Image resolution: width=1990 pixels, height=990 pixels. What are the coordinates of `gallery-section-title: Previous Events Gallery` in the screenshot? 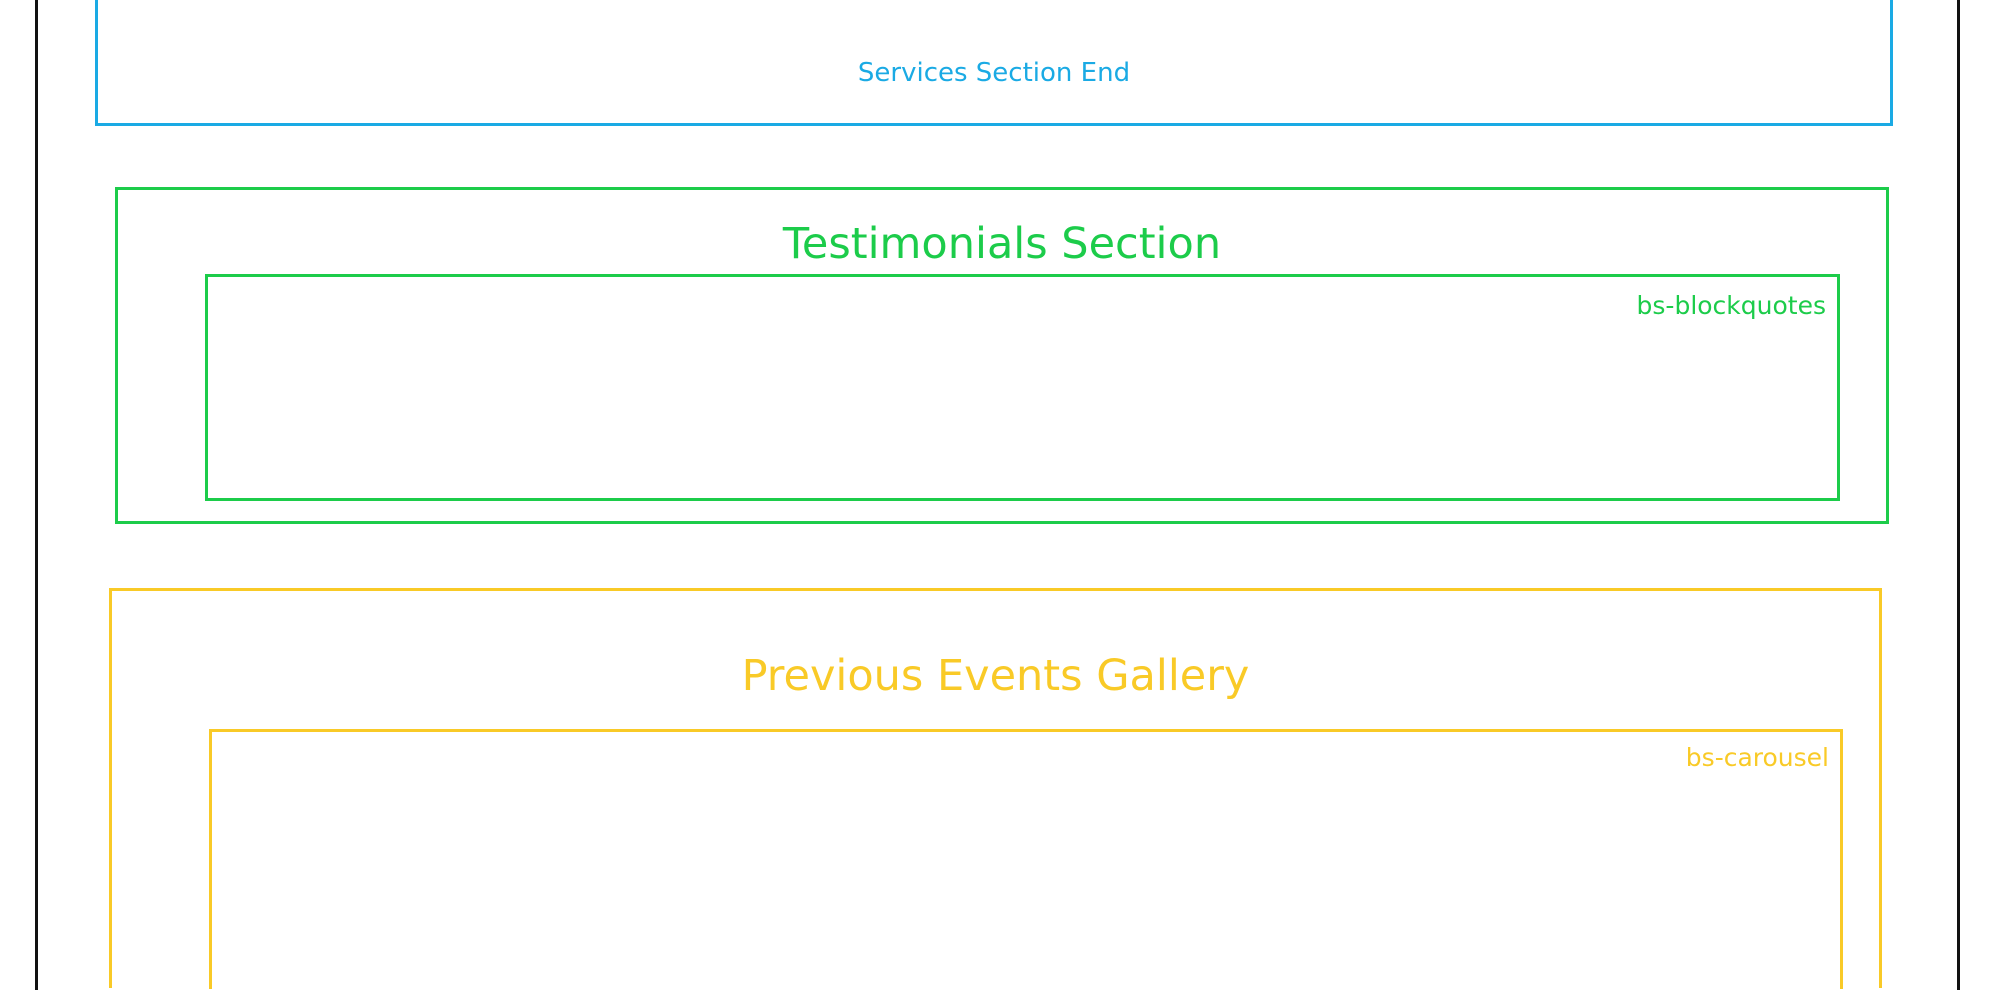 It's located at (995, 676).